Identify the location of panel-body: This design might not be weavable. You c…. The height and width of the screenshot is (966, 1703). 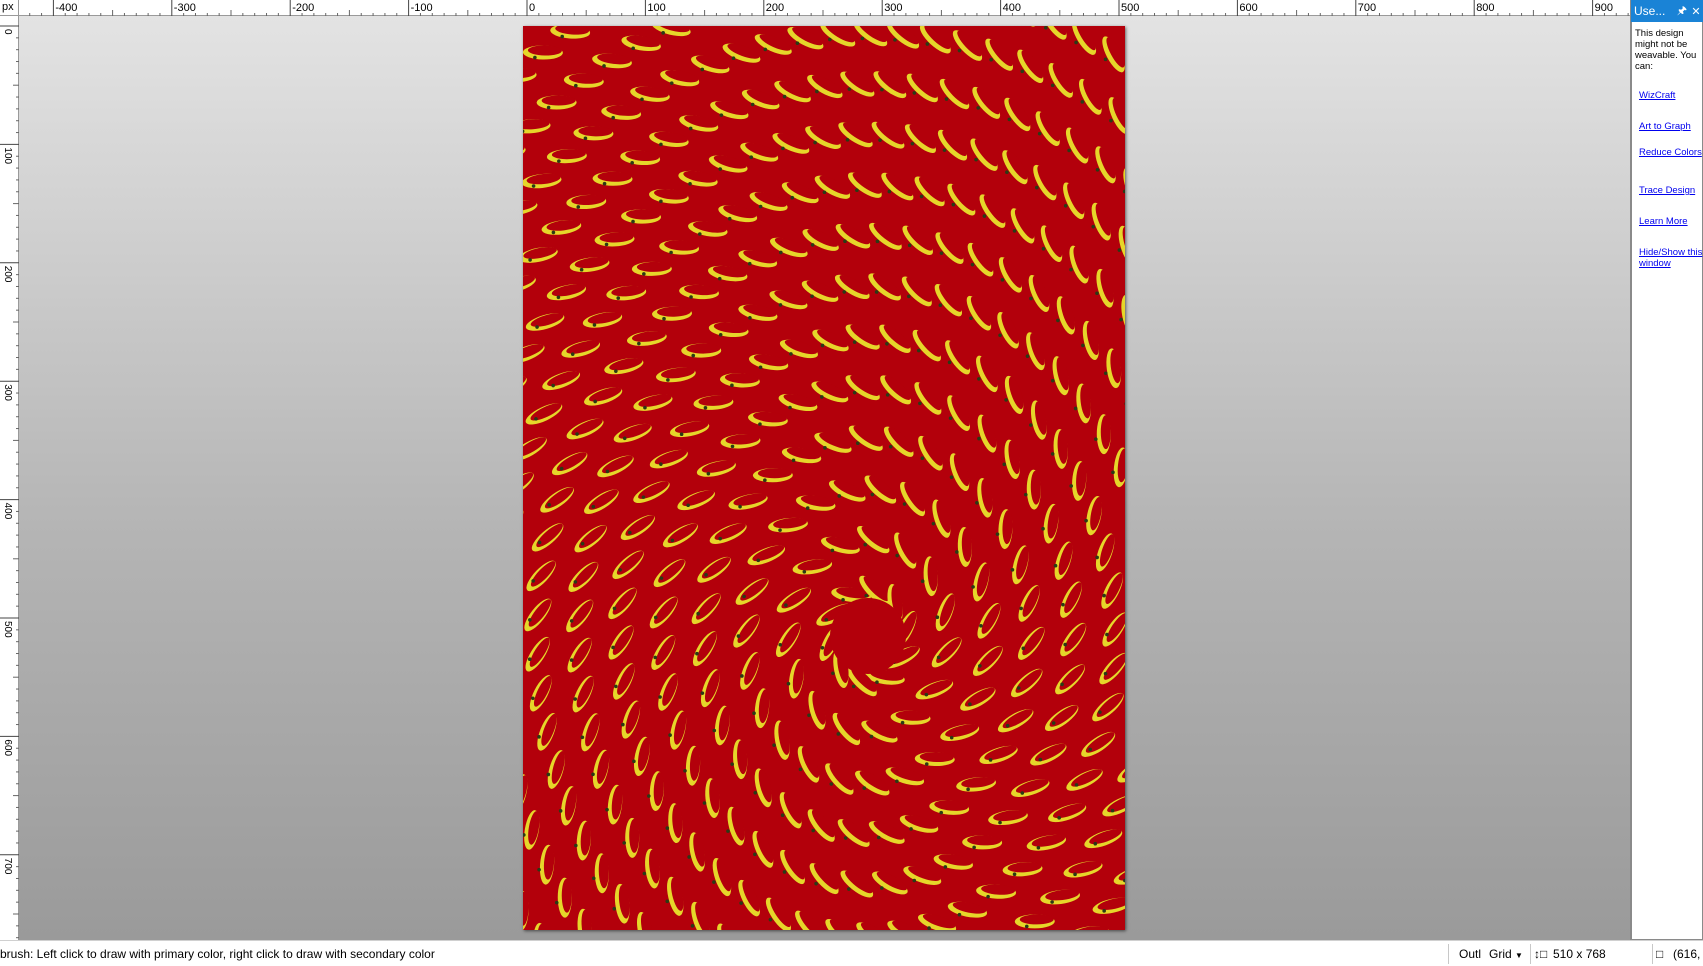
(1667, 481).